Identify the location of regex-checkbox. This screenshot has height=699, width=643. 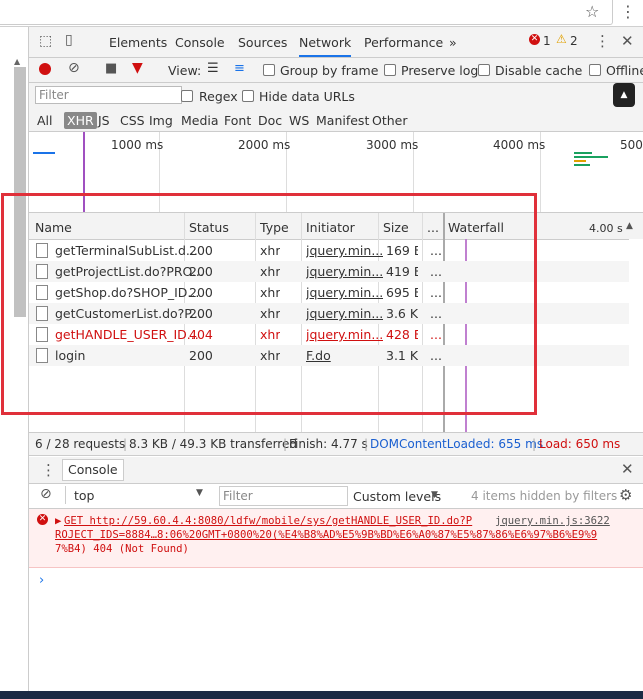
(187, 96).